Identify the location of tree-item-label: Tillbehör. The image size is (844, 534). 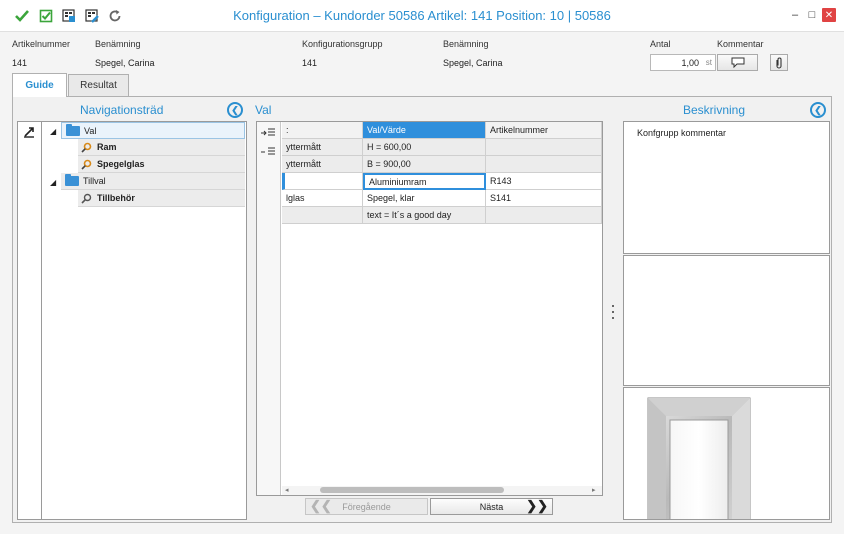
(116, 198).